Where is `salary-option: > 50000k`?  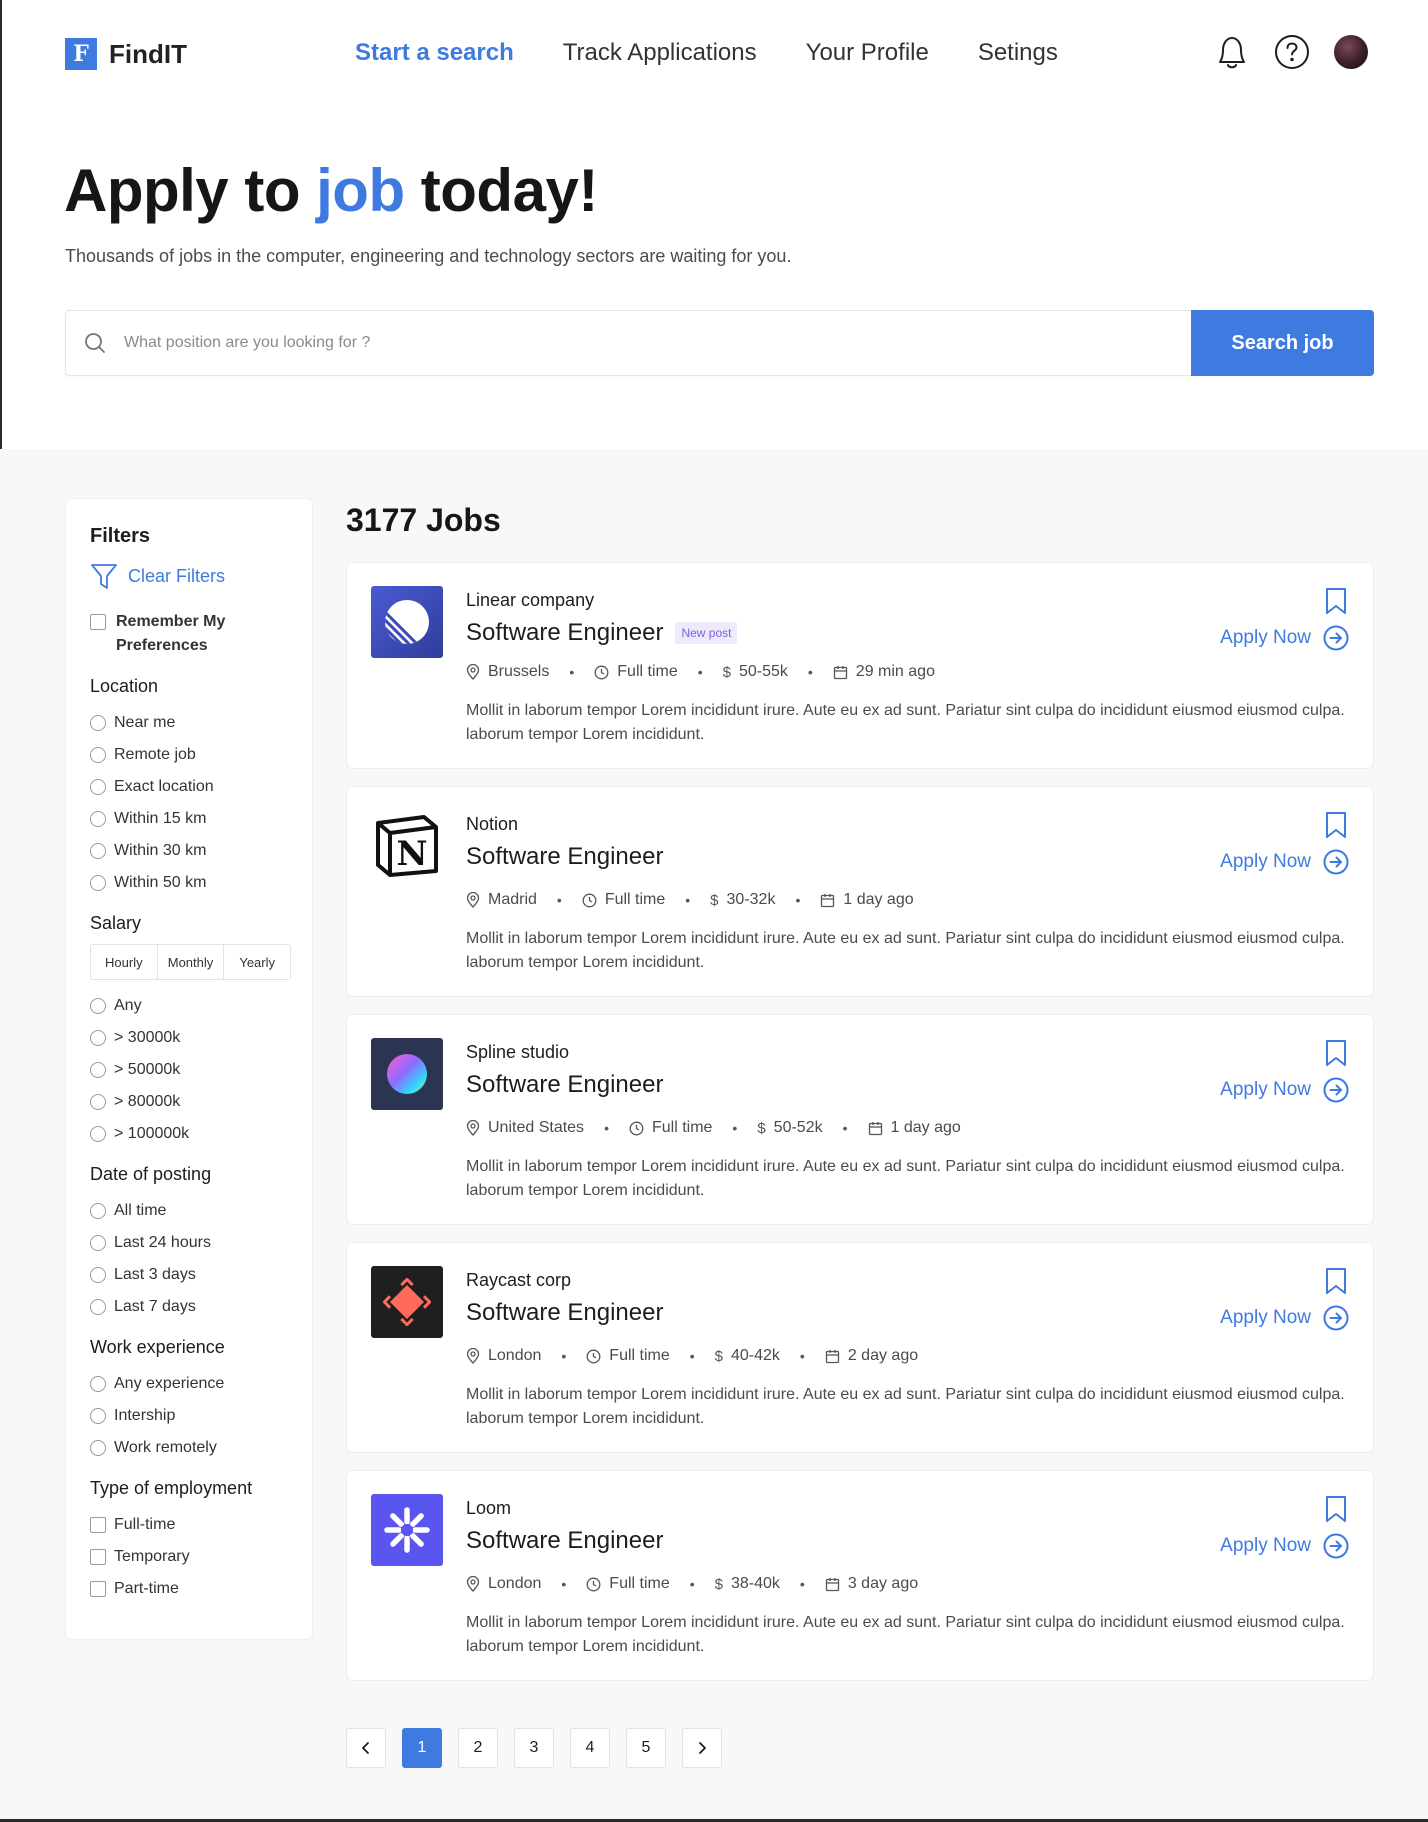
salary-option: > 50000k is located at coordinates (189, 1070).